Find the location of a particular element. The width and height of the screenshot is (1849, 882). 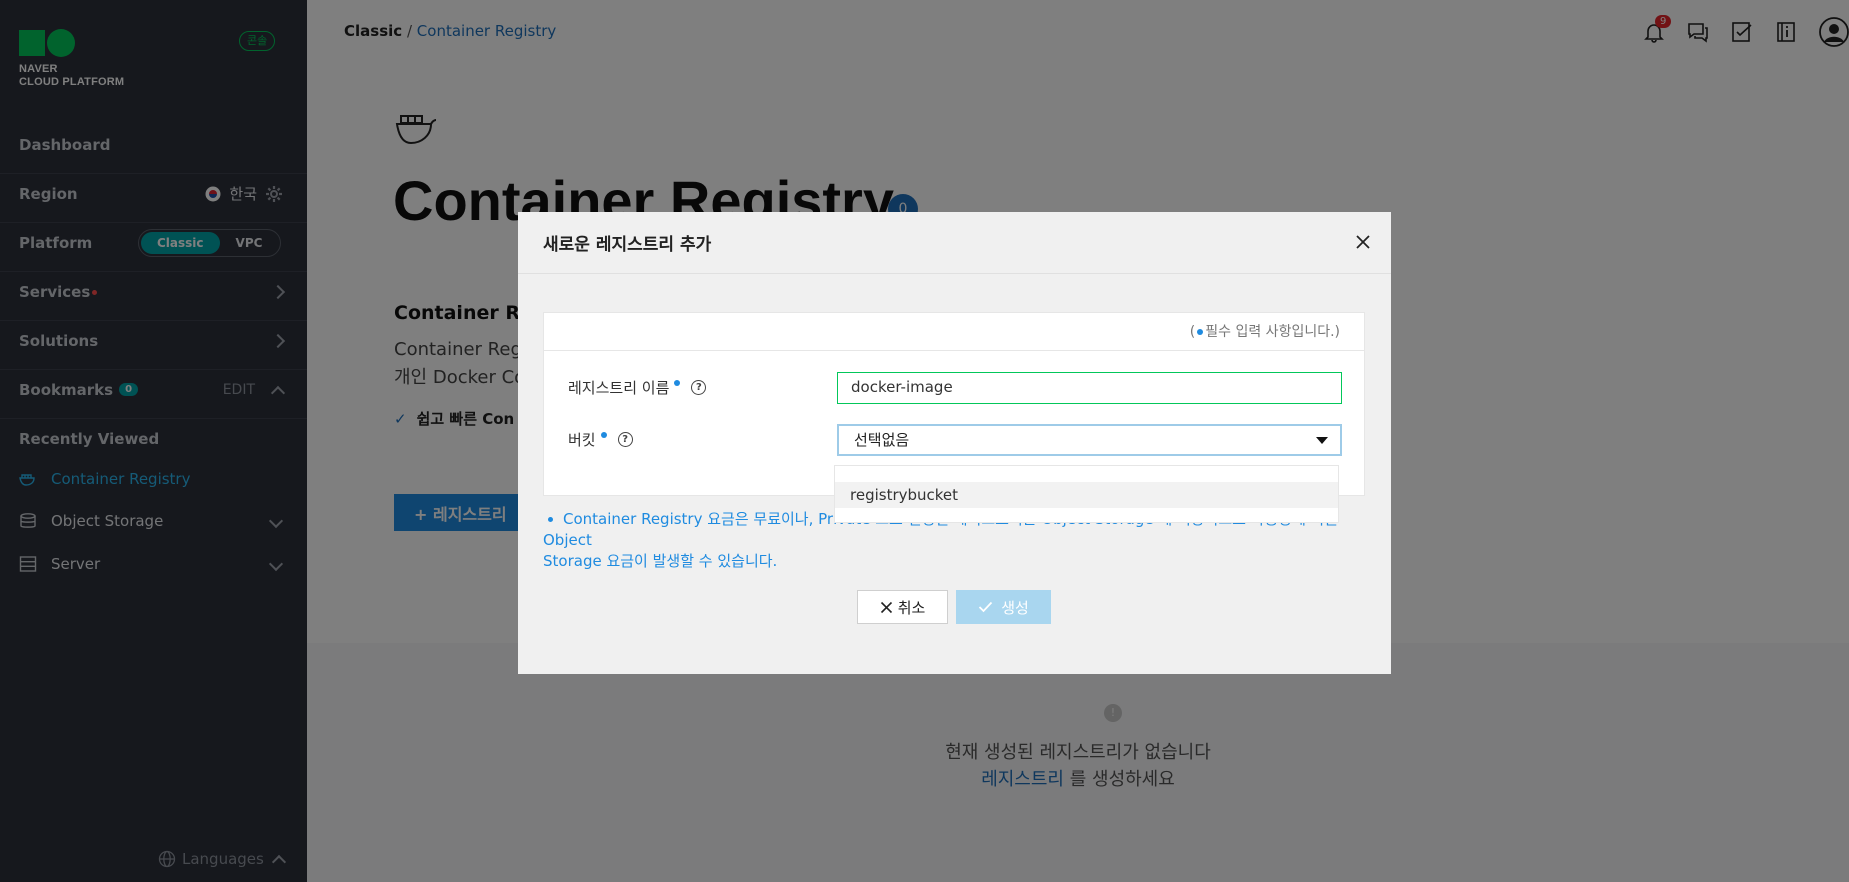

bucket-selected-value: 선택없음 is located at coordinates (882, 440).